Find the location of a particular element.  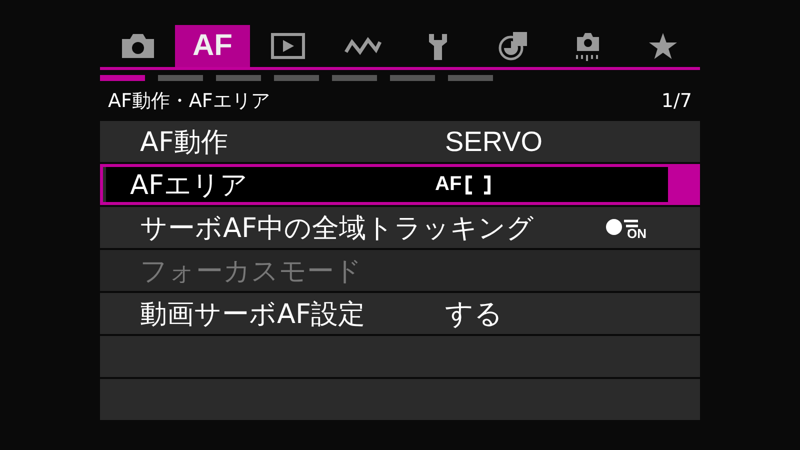

wave-icon is located at coordinates (362, 46).